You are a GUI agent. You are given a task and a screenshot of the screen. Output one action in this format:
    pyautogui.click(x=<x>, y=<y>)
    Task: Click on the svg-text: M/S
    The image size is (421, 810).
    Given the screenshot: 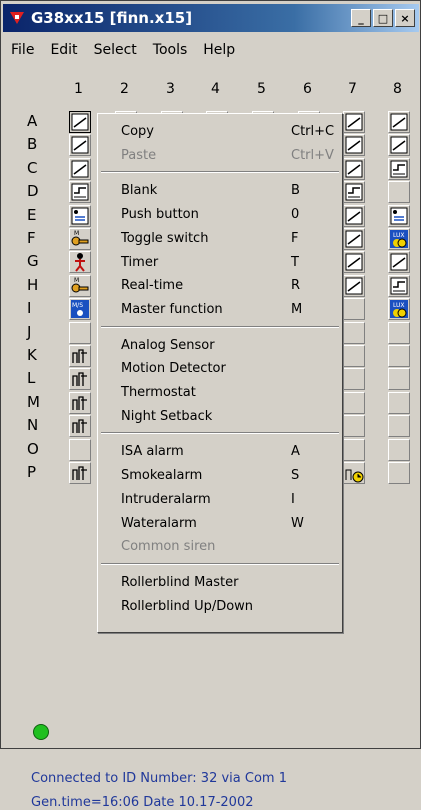 What is the action you would take?
    pyautogui.click(x=77, y=305)
    